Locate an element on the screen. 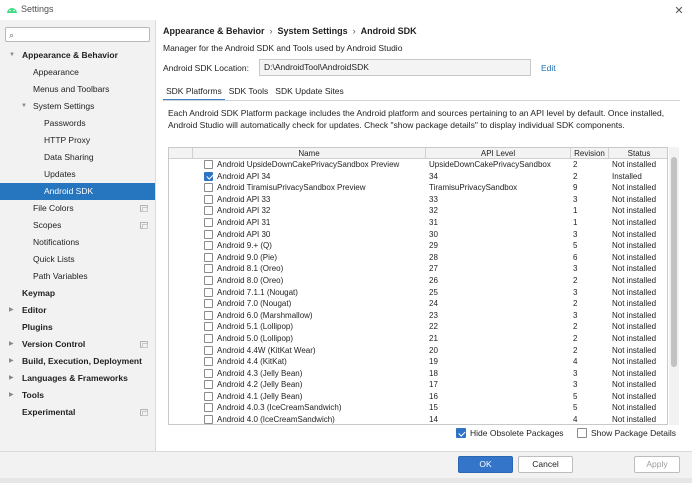 This screenshot has height=483, width=692. edit-sdk-location-link: Edit is located at coordinates (548, 68).